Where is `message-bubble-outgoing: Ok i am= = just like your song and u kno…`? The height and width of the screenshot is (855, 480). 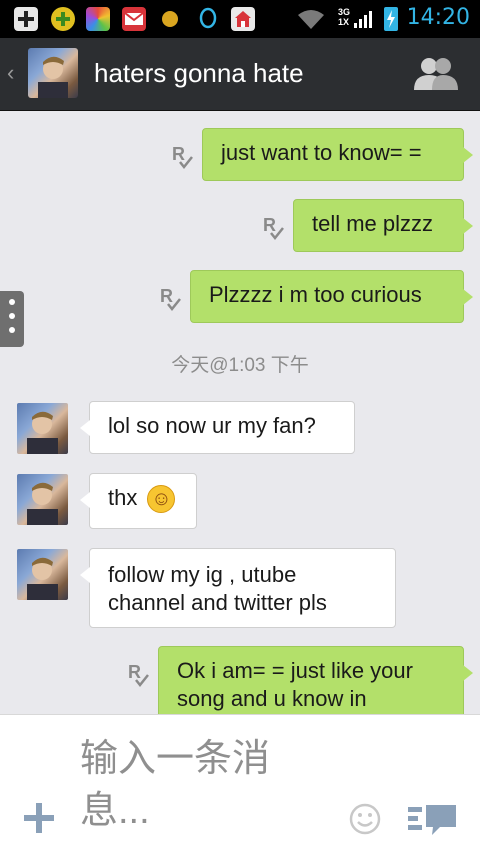 message-bubble-outgoing: Ok i am= = just like your song and u kno… is located at coordinates (315, 680).